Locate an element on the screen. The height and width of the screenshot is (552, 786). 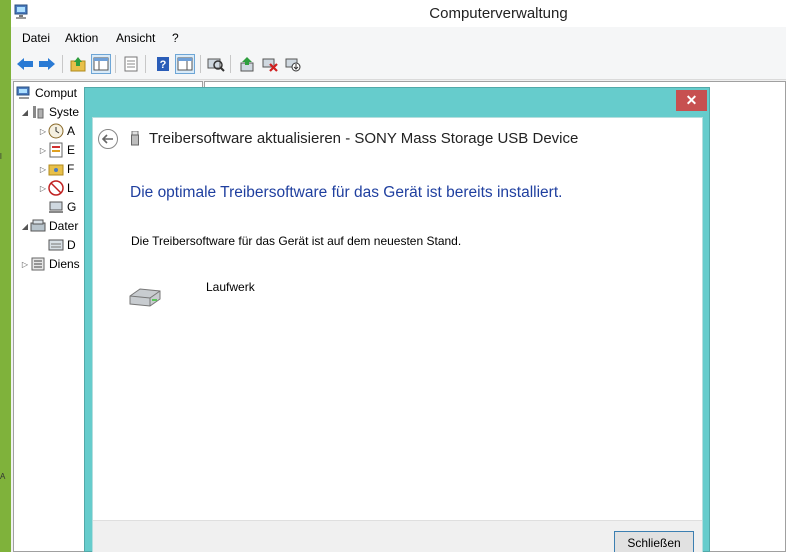
tree-item-event-viewer: ▷ E is located at coordinates (56, 150).